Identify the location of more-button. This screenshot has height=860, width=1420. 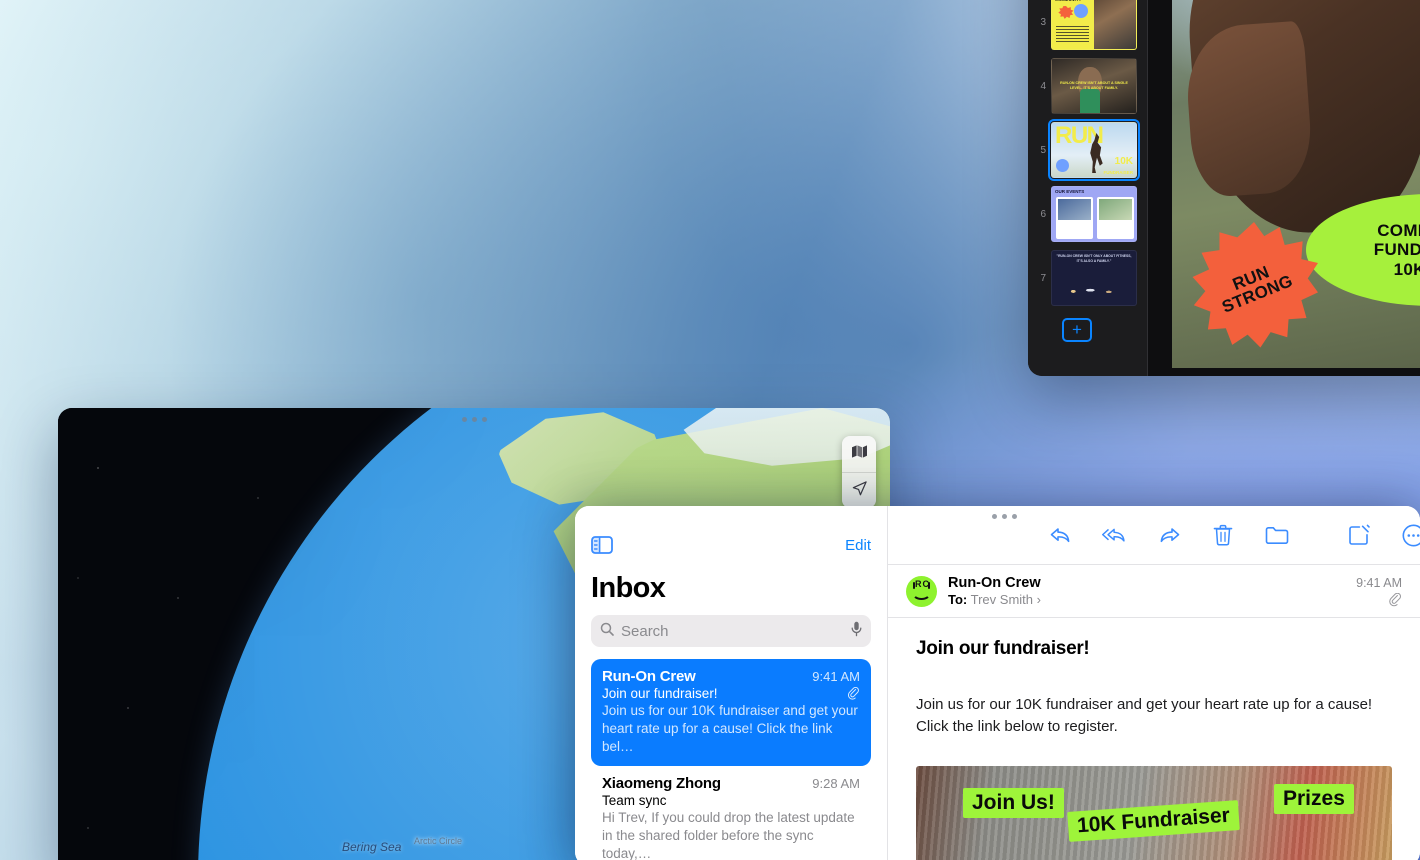
(1410, 535).